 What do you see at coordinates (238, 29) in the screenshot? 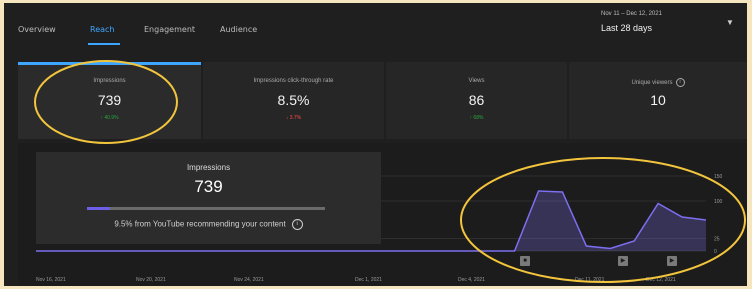
I see `tab-audience: Audience` at bounding box center [238, 29].